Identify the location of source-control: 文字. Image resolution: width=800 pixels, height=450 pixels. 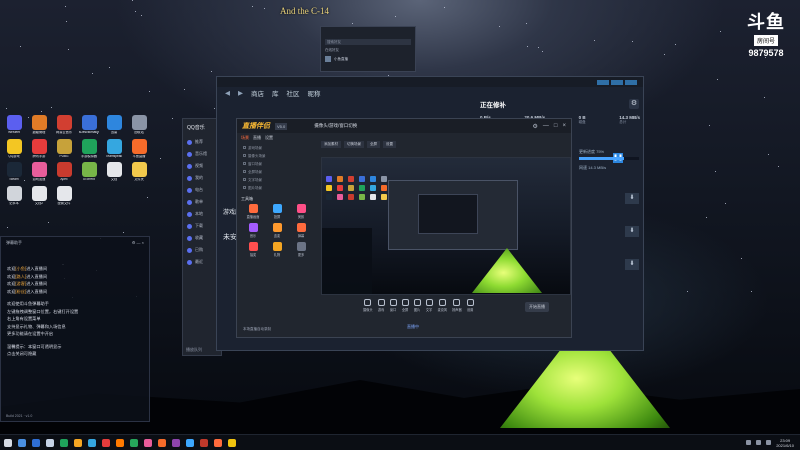
(429, 305).